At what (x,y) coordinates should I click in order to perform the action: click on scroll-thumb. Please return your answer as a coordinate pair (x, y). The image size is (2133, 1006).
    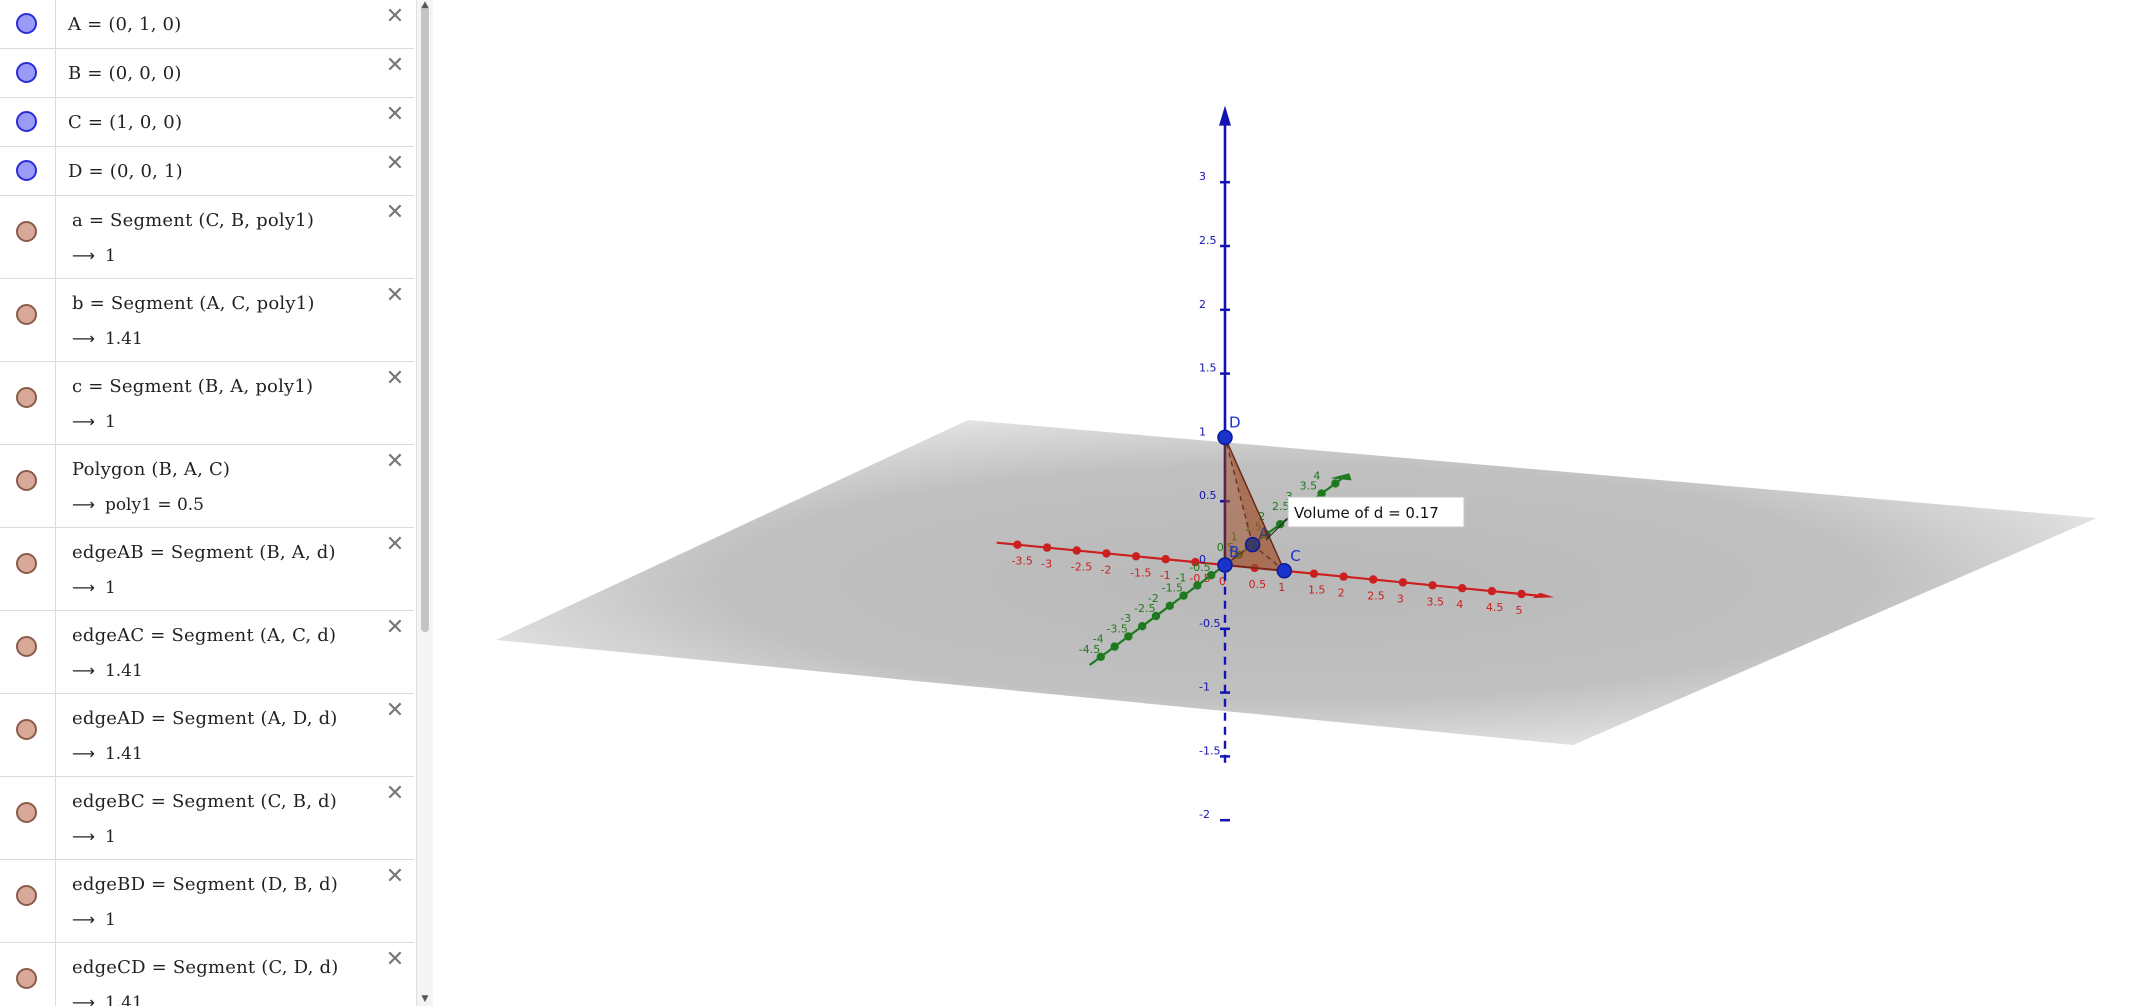
    Looking at the image, I should click on (425, 318).